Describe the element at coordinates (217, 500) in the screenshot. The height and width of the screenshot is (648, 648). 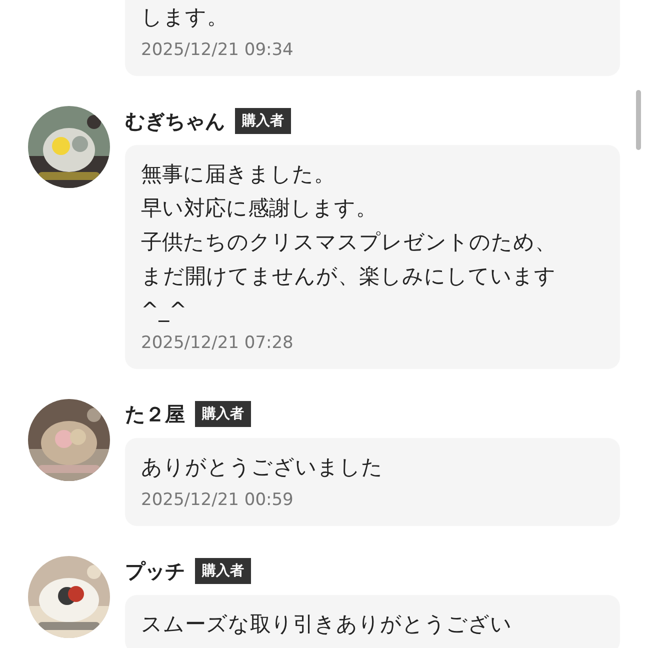
I see `comment-time: 2025/12/21 00:59` at that location.